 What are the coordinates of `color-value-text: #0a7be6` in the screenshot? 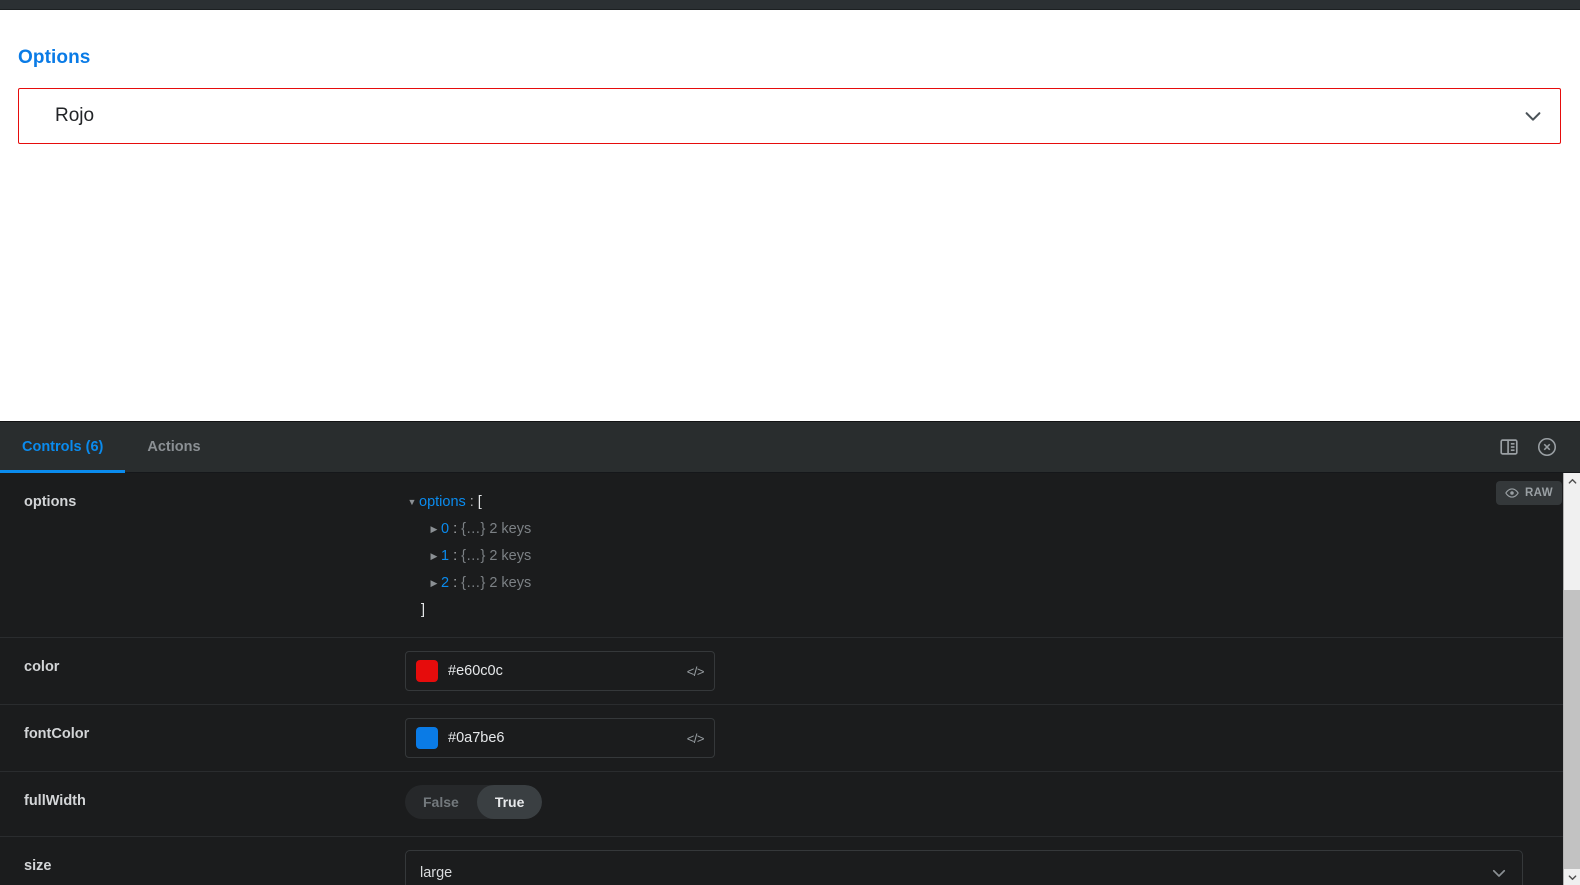 It's located at (476, 738).